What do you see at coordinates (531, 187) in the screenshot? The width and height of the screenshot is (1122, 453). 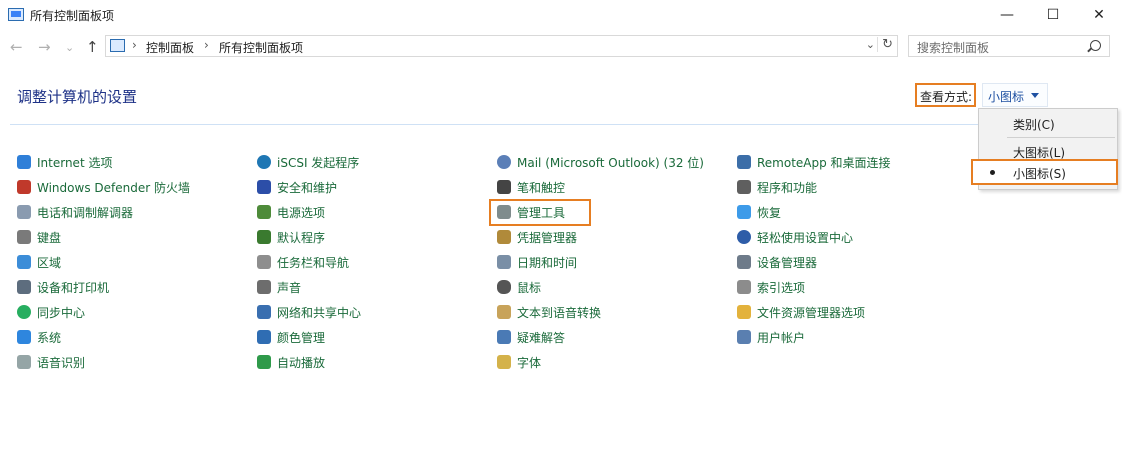 I see `item-pen-and-touch: 笔和触控` at bounding box center [531, 187].